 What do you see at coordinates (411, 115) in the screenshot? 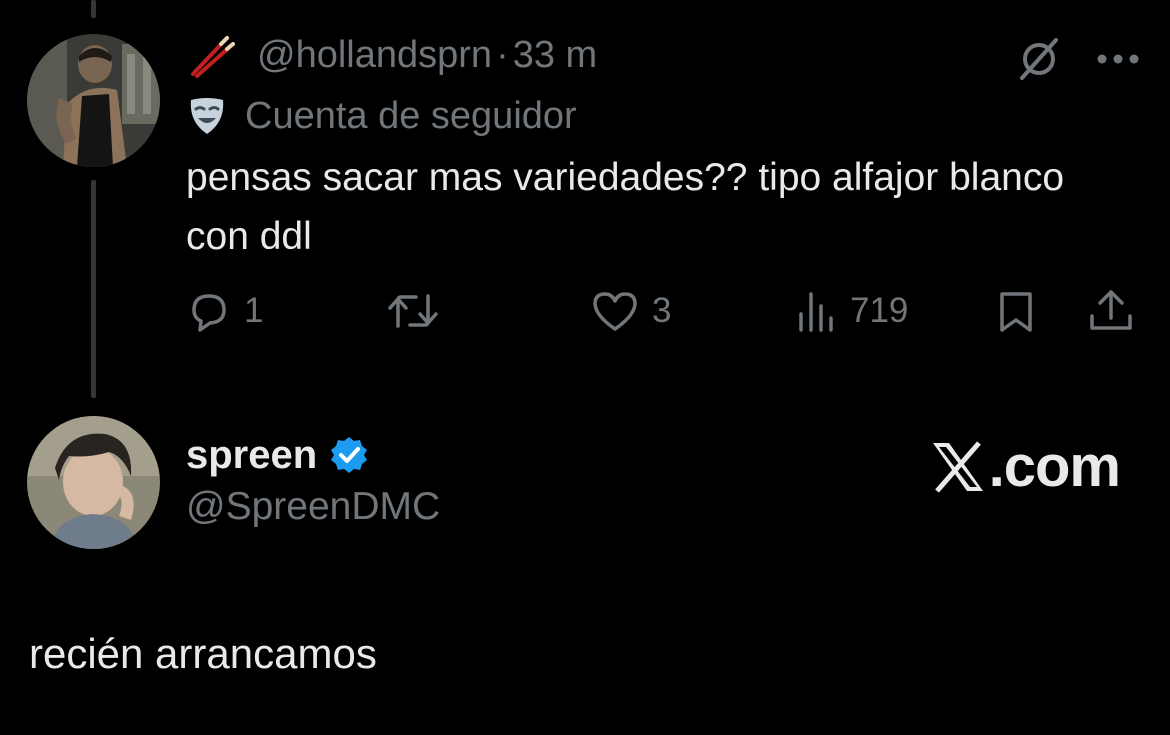
I see `account-type-label: Cuenta de seguidor` at bounding box center [411, 115].